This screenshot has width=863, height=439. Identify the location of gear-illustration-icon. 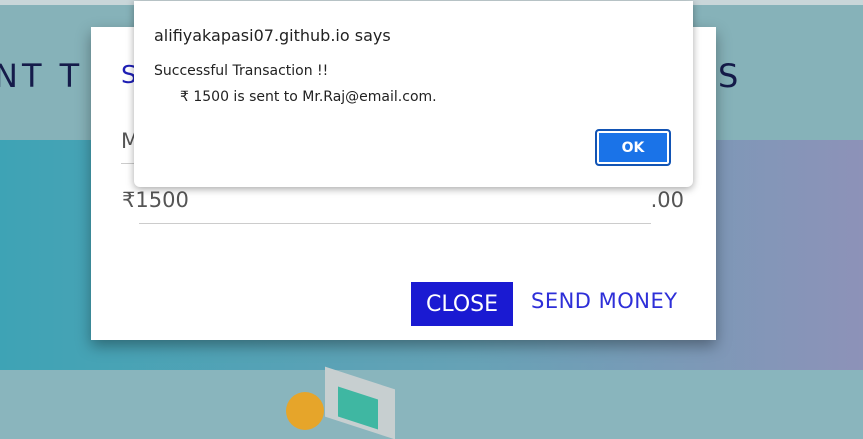
(305, 411).